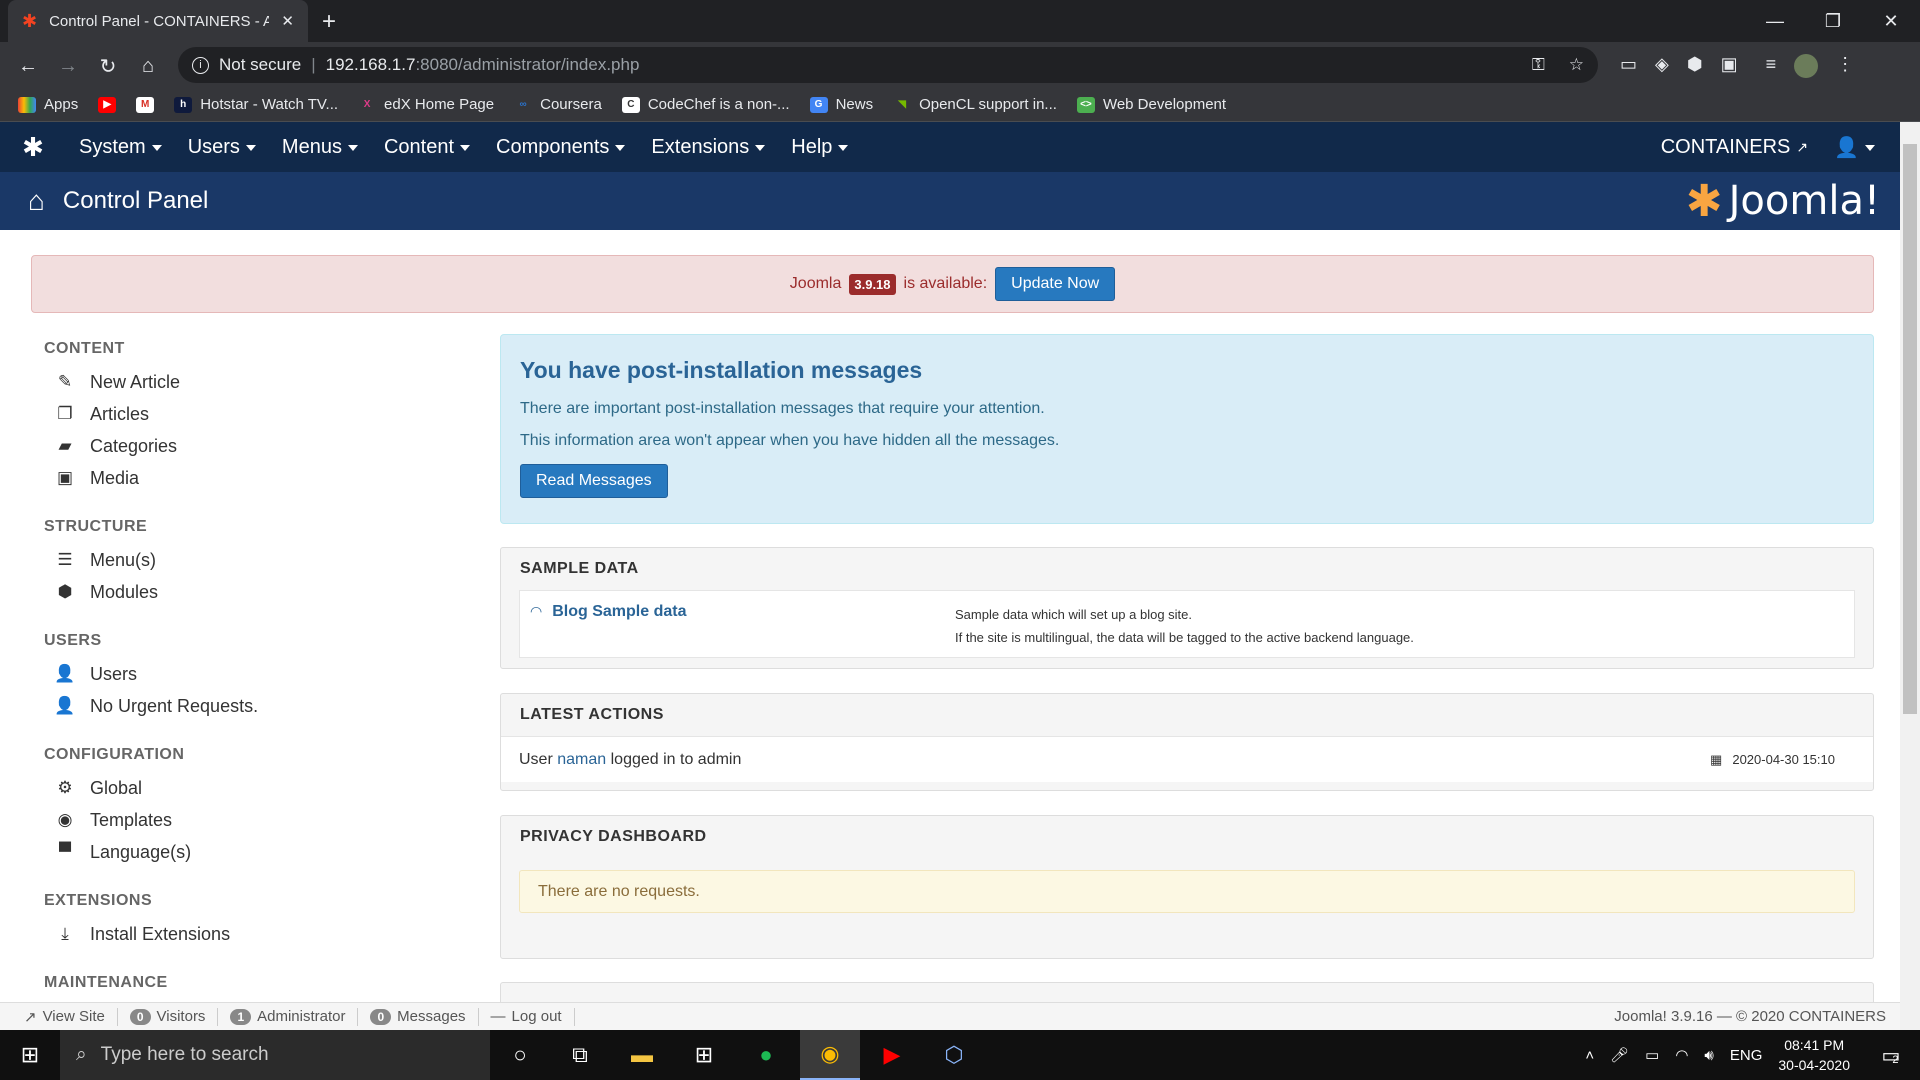 Image resolution: width=1920 pixels, height=1080 pixels. I want to click on file-explorer-icon: ▬, so click(642, 1055).